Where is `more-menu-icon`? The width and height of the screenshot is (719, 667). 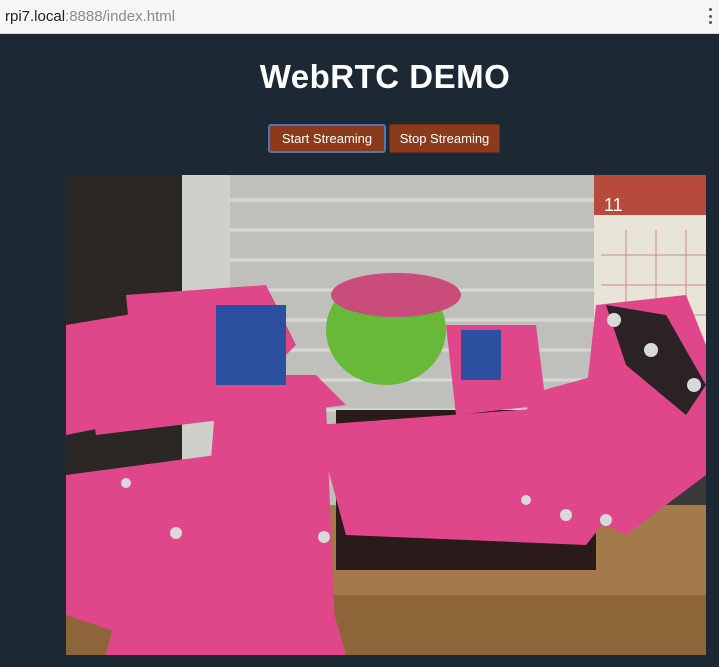 more-menu-icon is located at coordinates (711, 16).